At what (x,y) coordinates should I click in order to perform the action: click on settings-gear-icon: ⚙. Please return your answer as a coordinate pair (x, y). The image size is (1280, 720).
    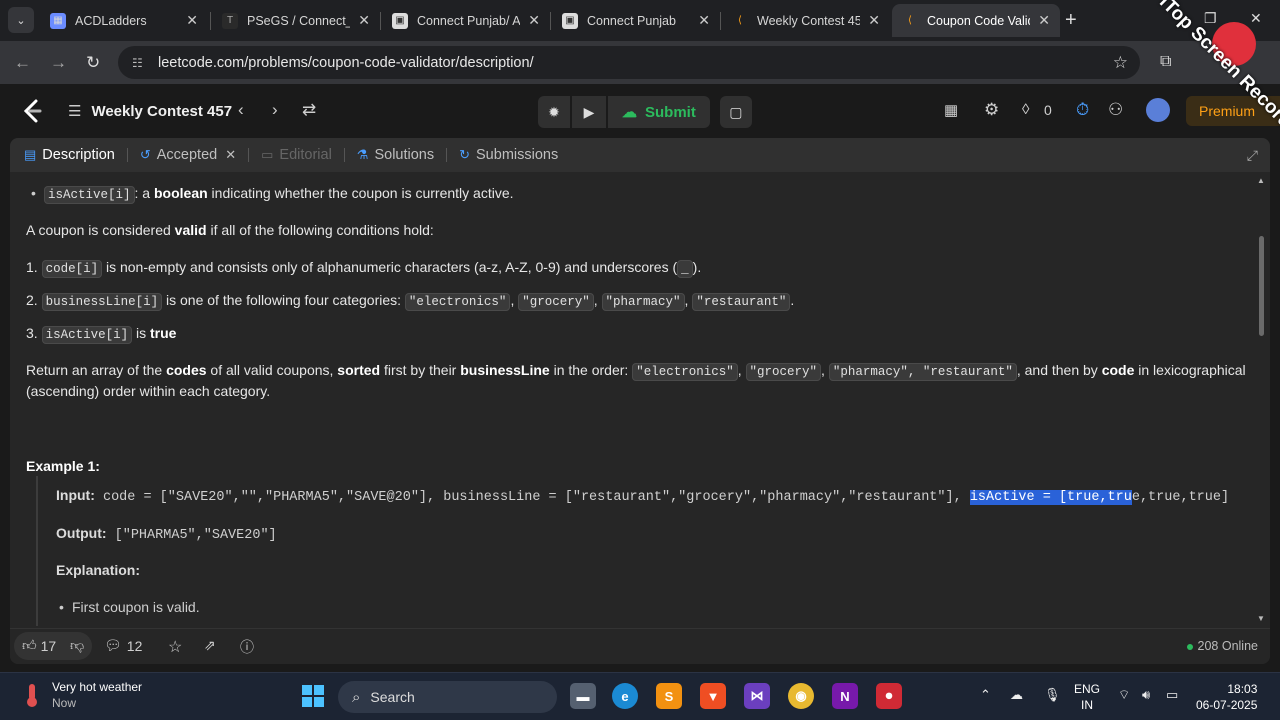
    Looking at the image, I should click on (991, 110).